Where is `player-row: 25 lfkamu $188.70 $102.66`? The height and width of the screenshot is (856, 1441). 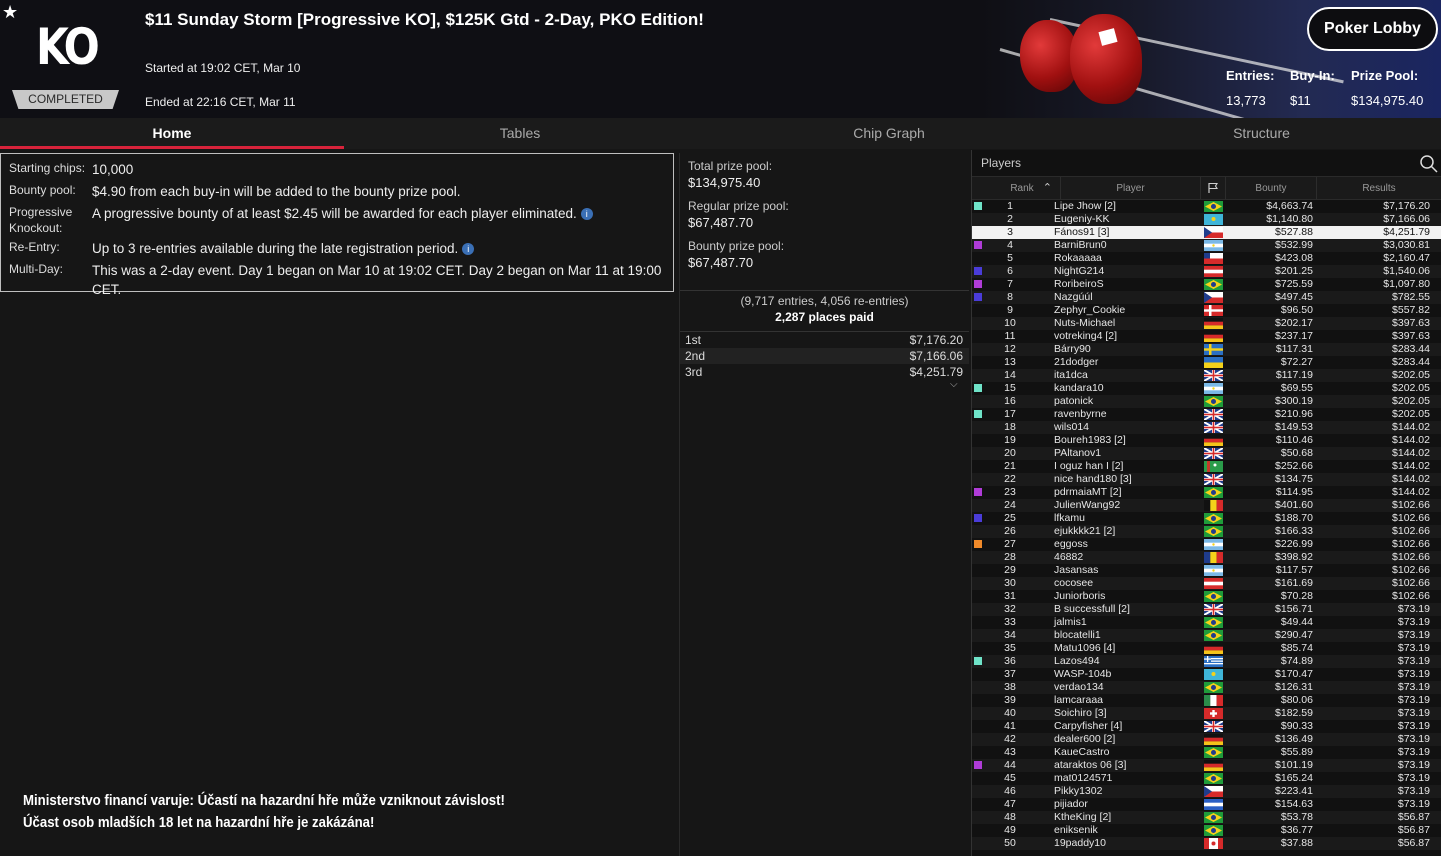 player-row: 25 lfkamu $188.70 $102.66 is located at coordinates (1206, 518).